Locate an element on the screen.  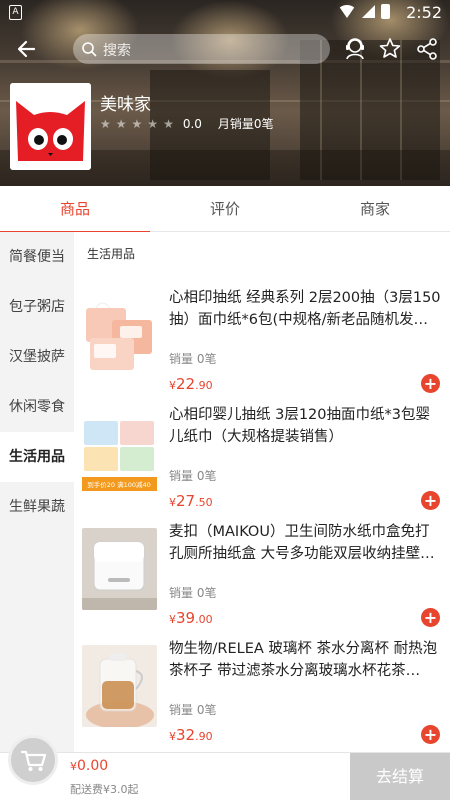
shop-monthly-sales: 月销量0笔 is located at coordinates (245, 124).